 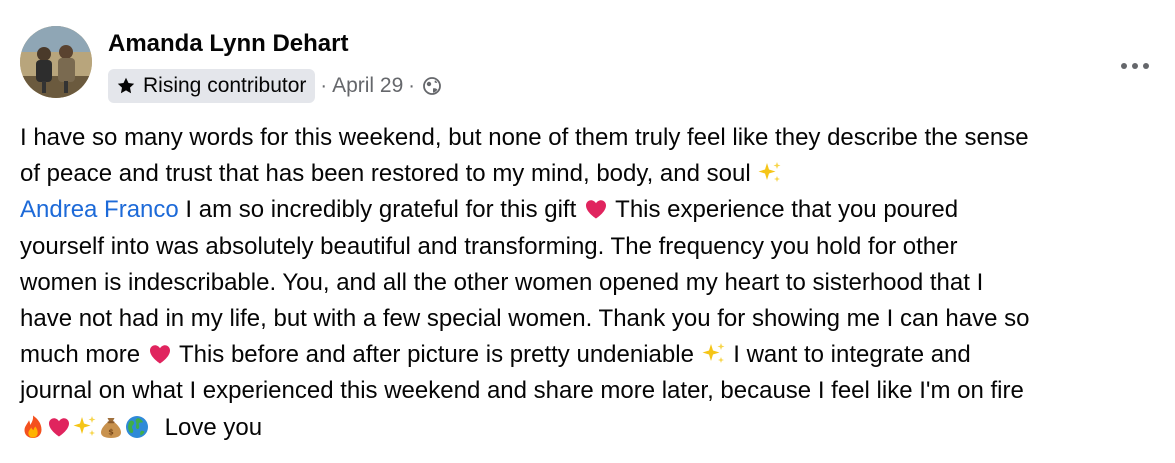 I want to click on post-line: $ Love you, so click(x=595, y=428).